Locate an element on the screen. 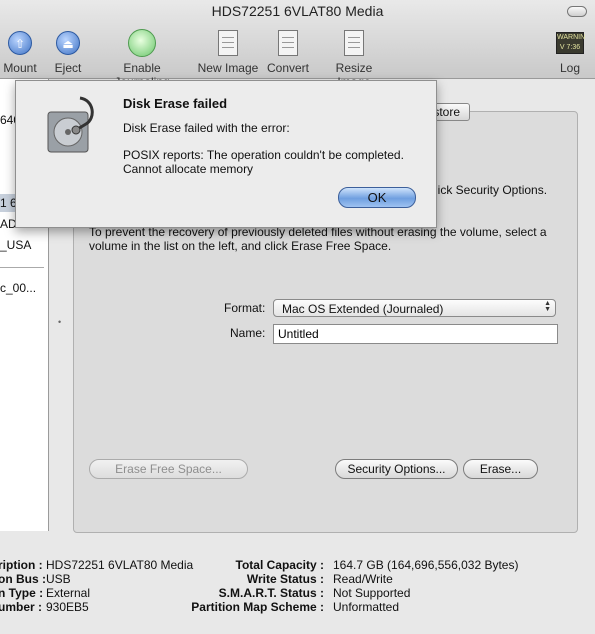 The image size is (595, 634). convert-icon is located at coordinates (288, 43).